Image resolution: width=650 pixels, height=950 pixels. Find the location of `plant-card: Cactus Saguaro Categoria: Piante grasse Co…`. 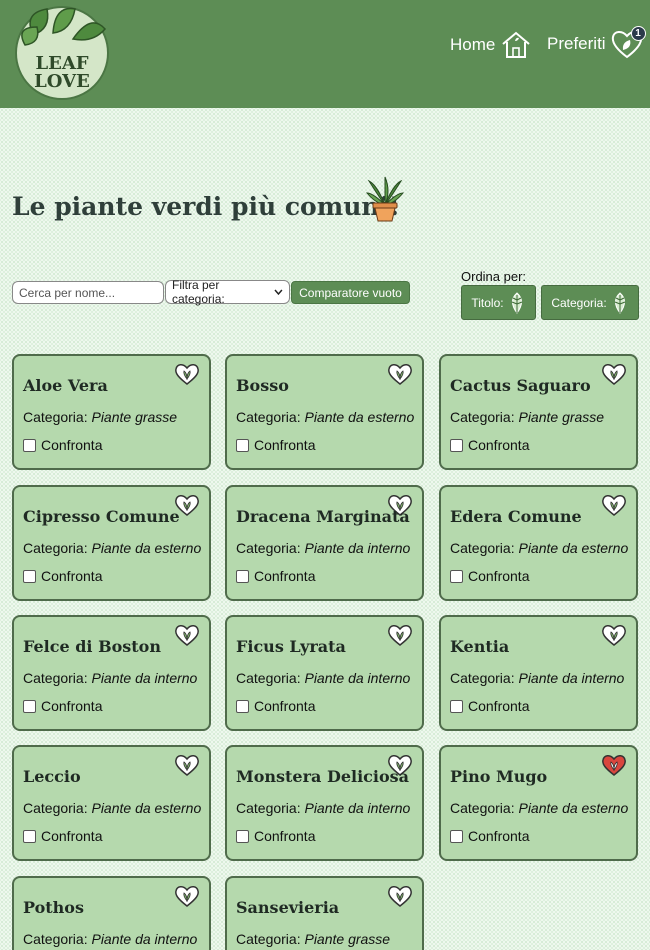

plant-card: Cactus Saguaro Categoria: Piante grasse Co… is located at coordinates (538, 412).